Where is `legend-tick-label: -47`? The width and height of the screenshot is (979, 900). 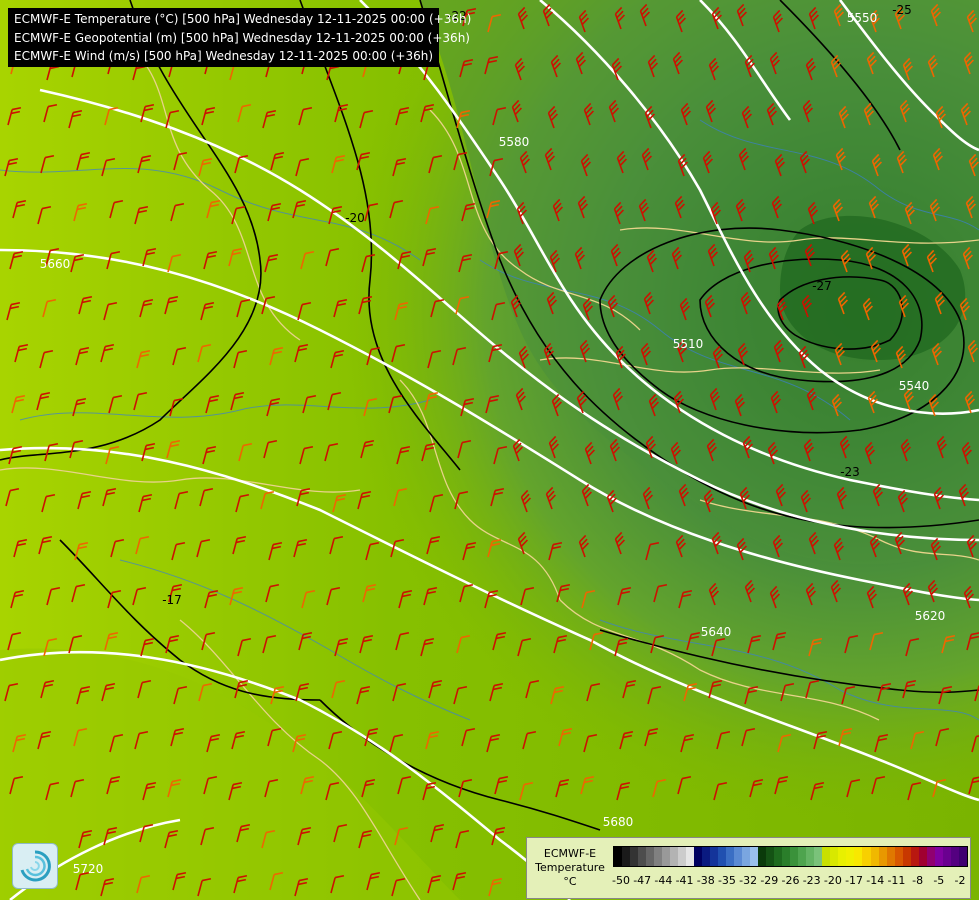 legend-tick-label: -47 is located at coordinates (642, 880).